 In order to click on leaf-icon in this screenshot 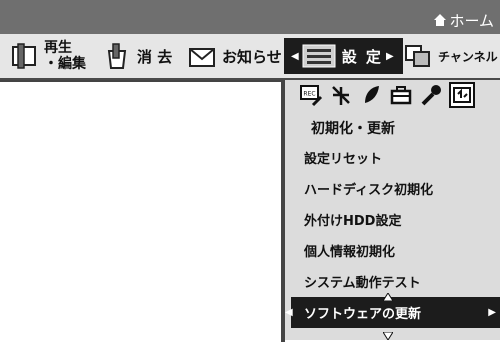, I will do `click(371, 95)`.